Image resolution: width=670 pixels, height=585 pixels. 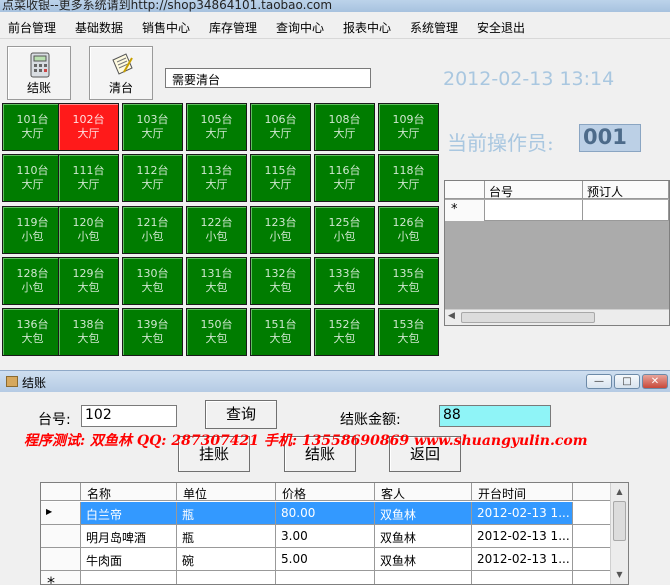 I want to click on table-button: 126台 小包, so click(x=408, y=230).